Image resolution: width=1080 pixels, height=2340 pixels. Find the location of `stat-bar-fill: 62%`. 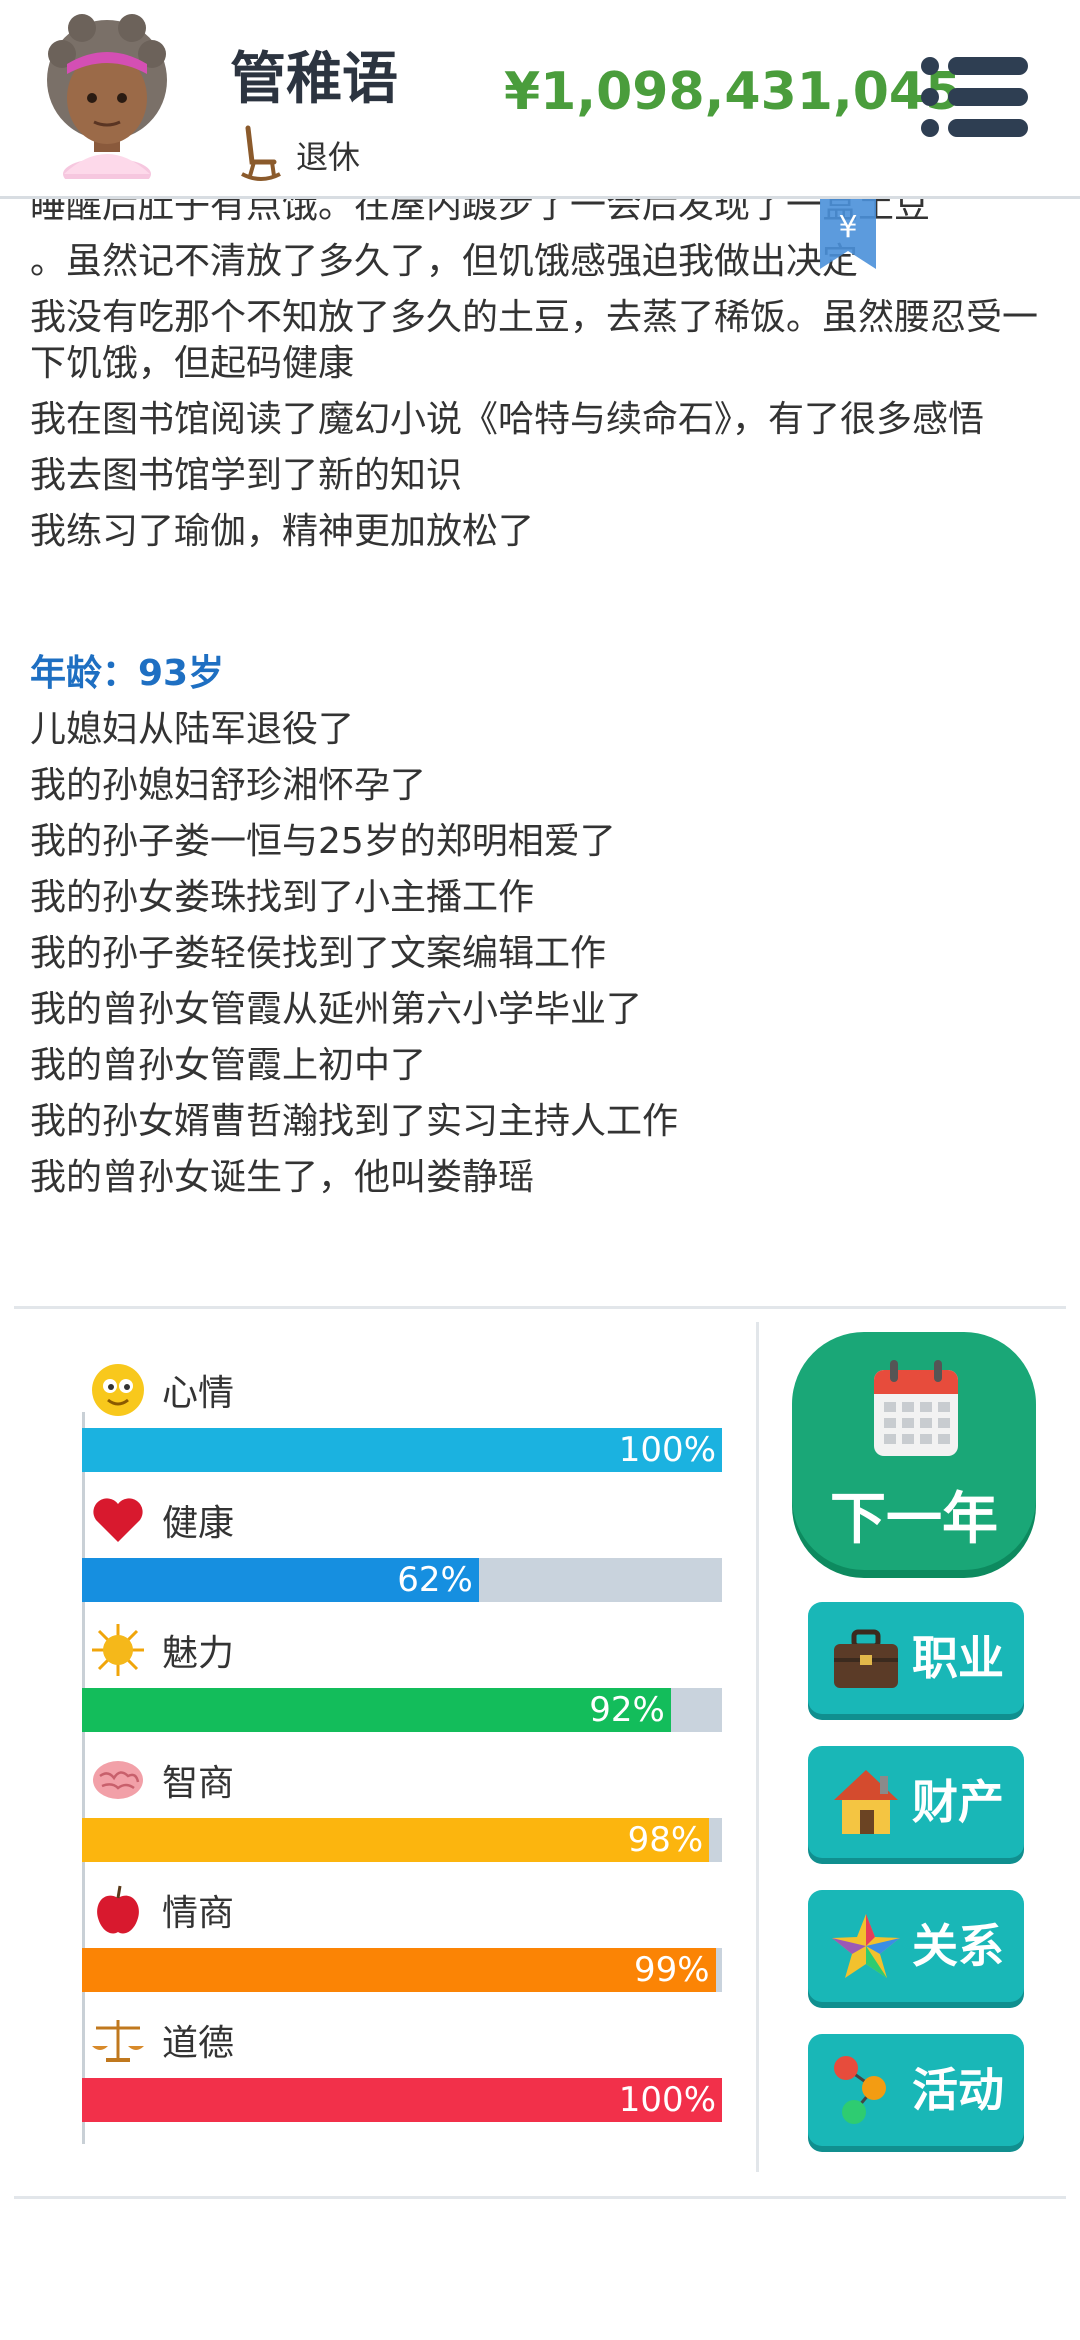

stat-bar-fill: 62% is located at coordinates (280, 1580).